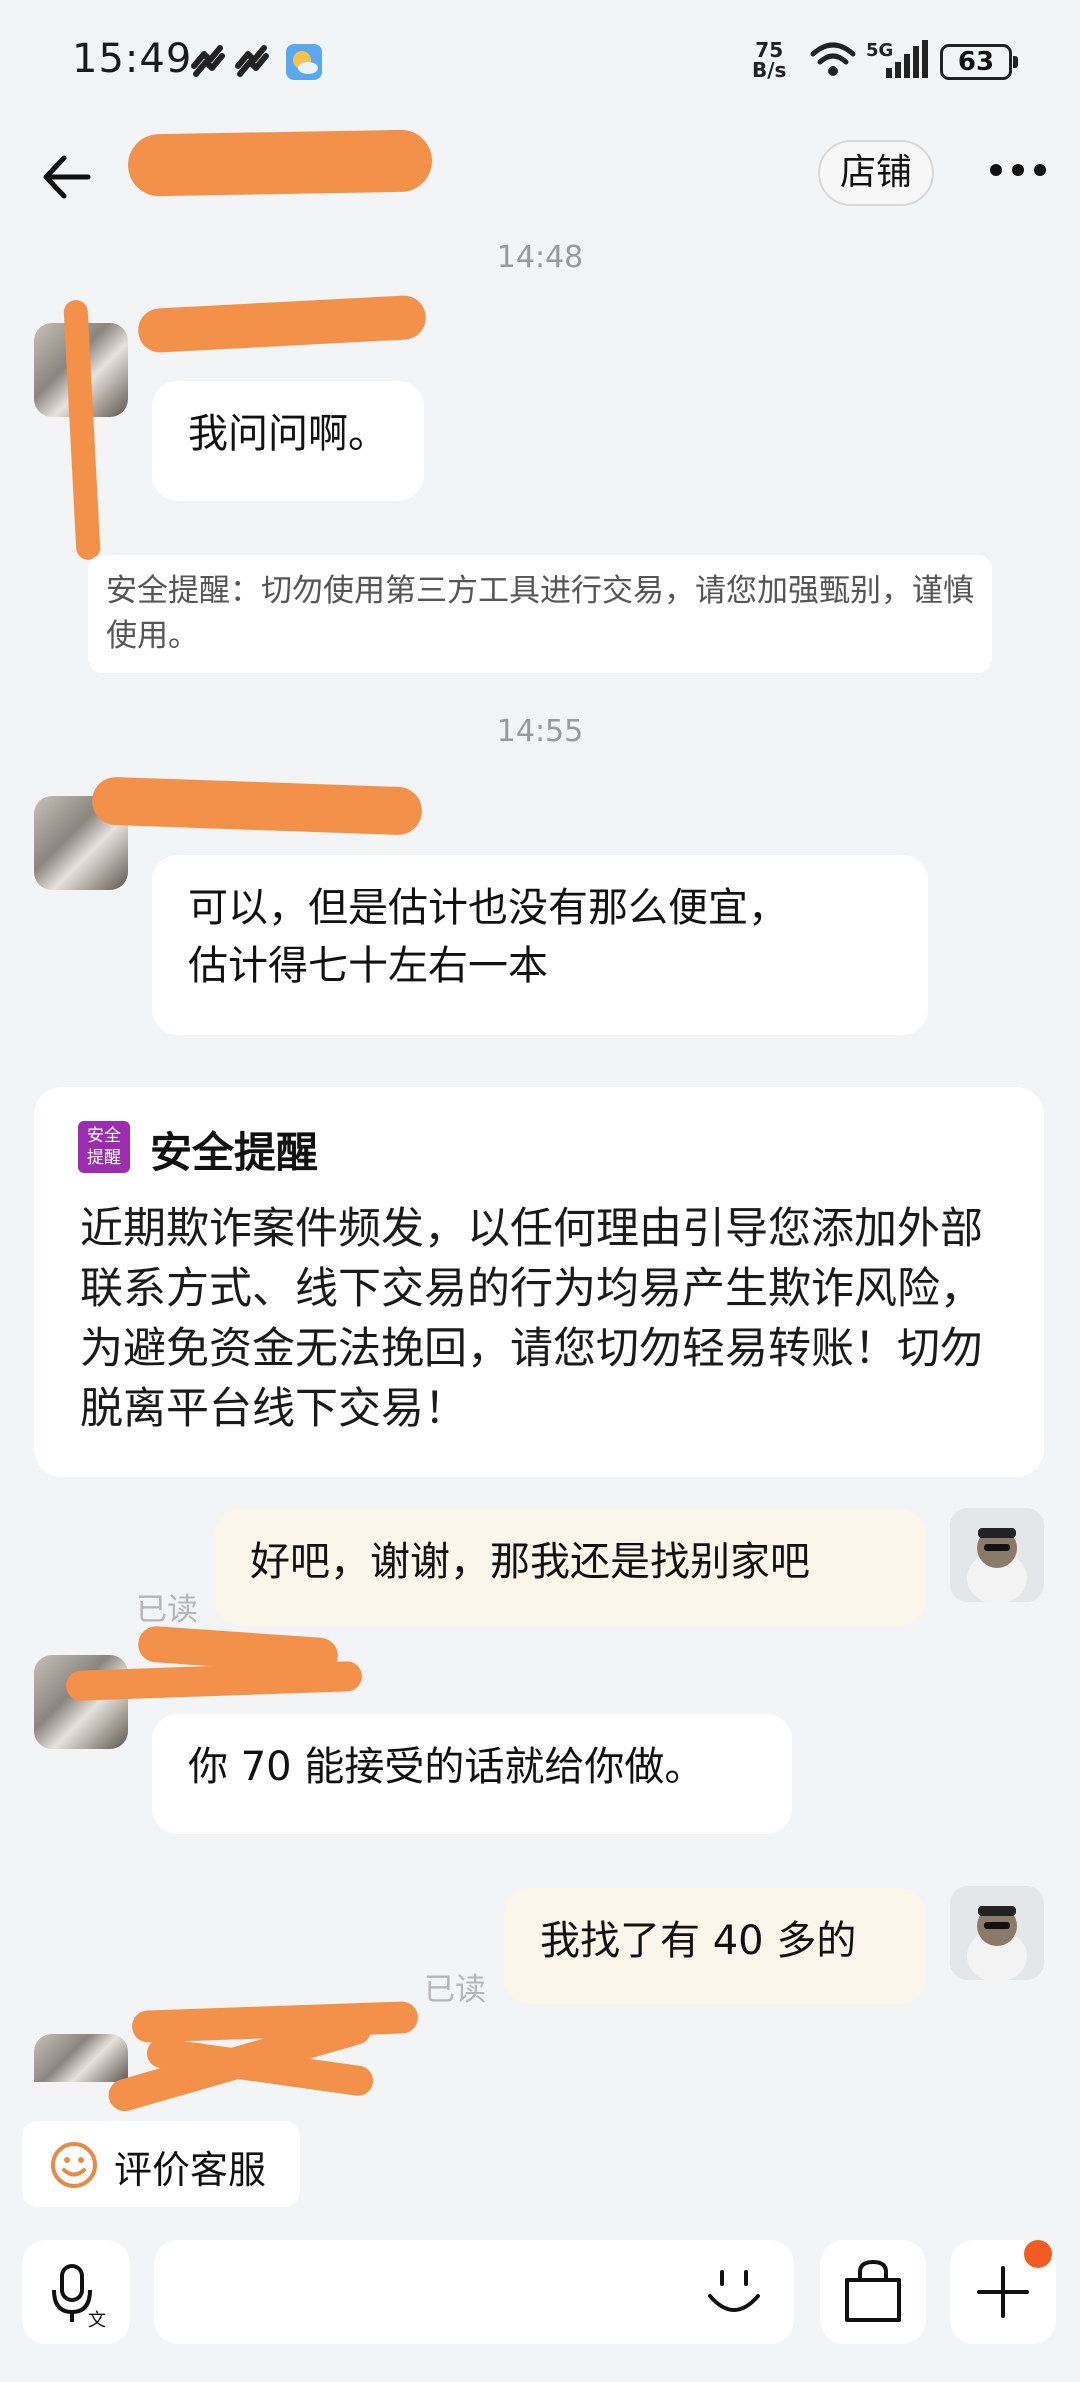 This screenshot has width=1080, height=2382. What do you see at coordinates (234, 1152) in the screenshot?
I see `safety-title: 安全提醒` at bounding box center [234, 1152].